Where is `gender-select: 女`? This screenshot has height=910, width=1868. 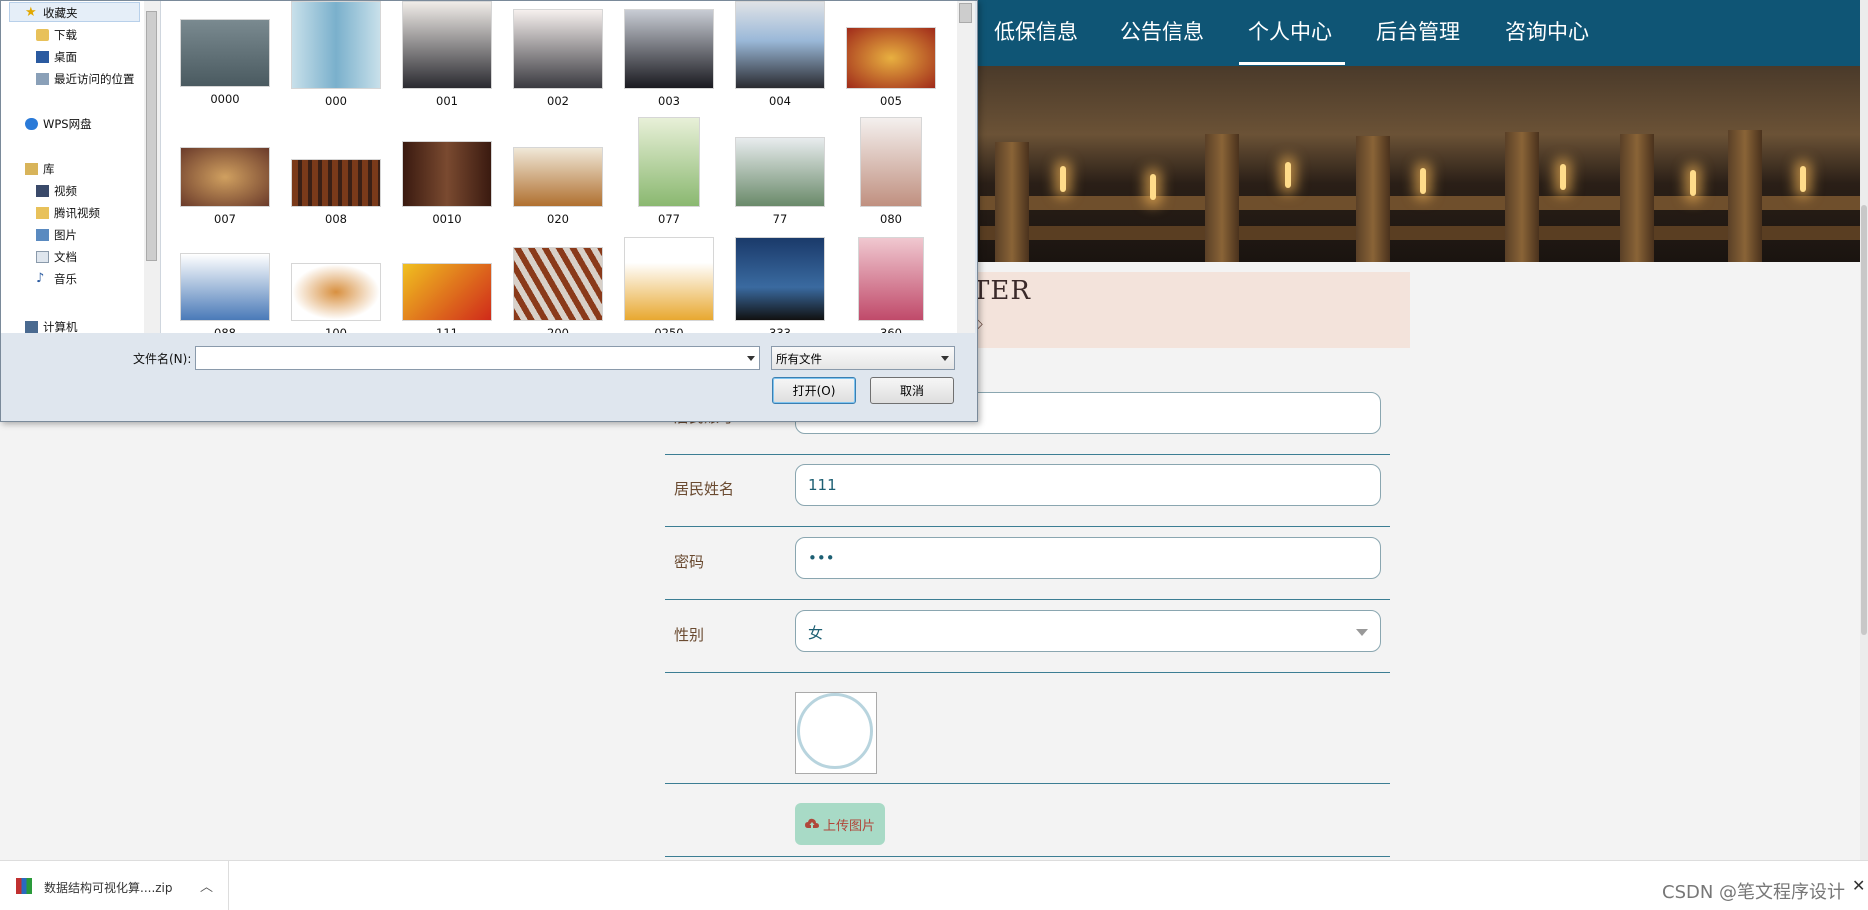
gender-select: 女 is located at coordinates (1088, 631).